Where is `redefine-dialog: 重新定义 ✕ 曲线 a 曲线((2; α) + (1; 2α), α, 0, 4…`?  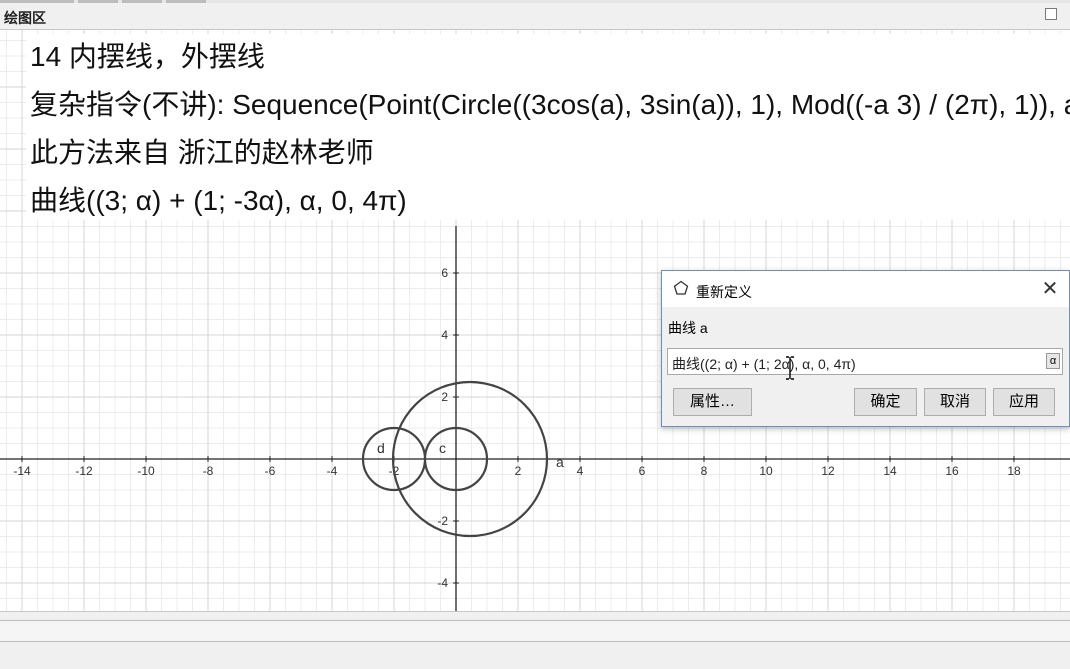
redefine-dialog: 重新定义 ✕ 曲线 a 曲线((2; α) + (1; 2α), α, 0, 4… is located at coordinates (865, 348).